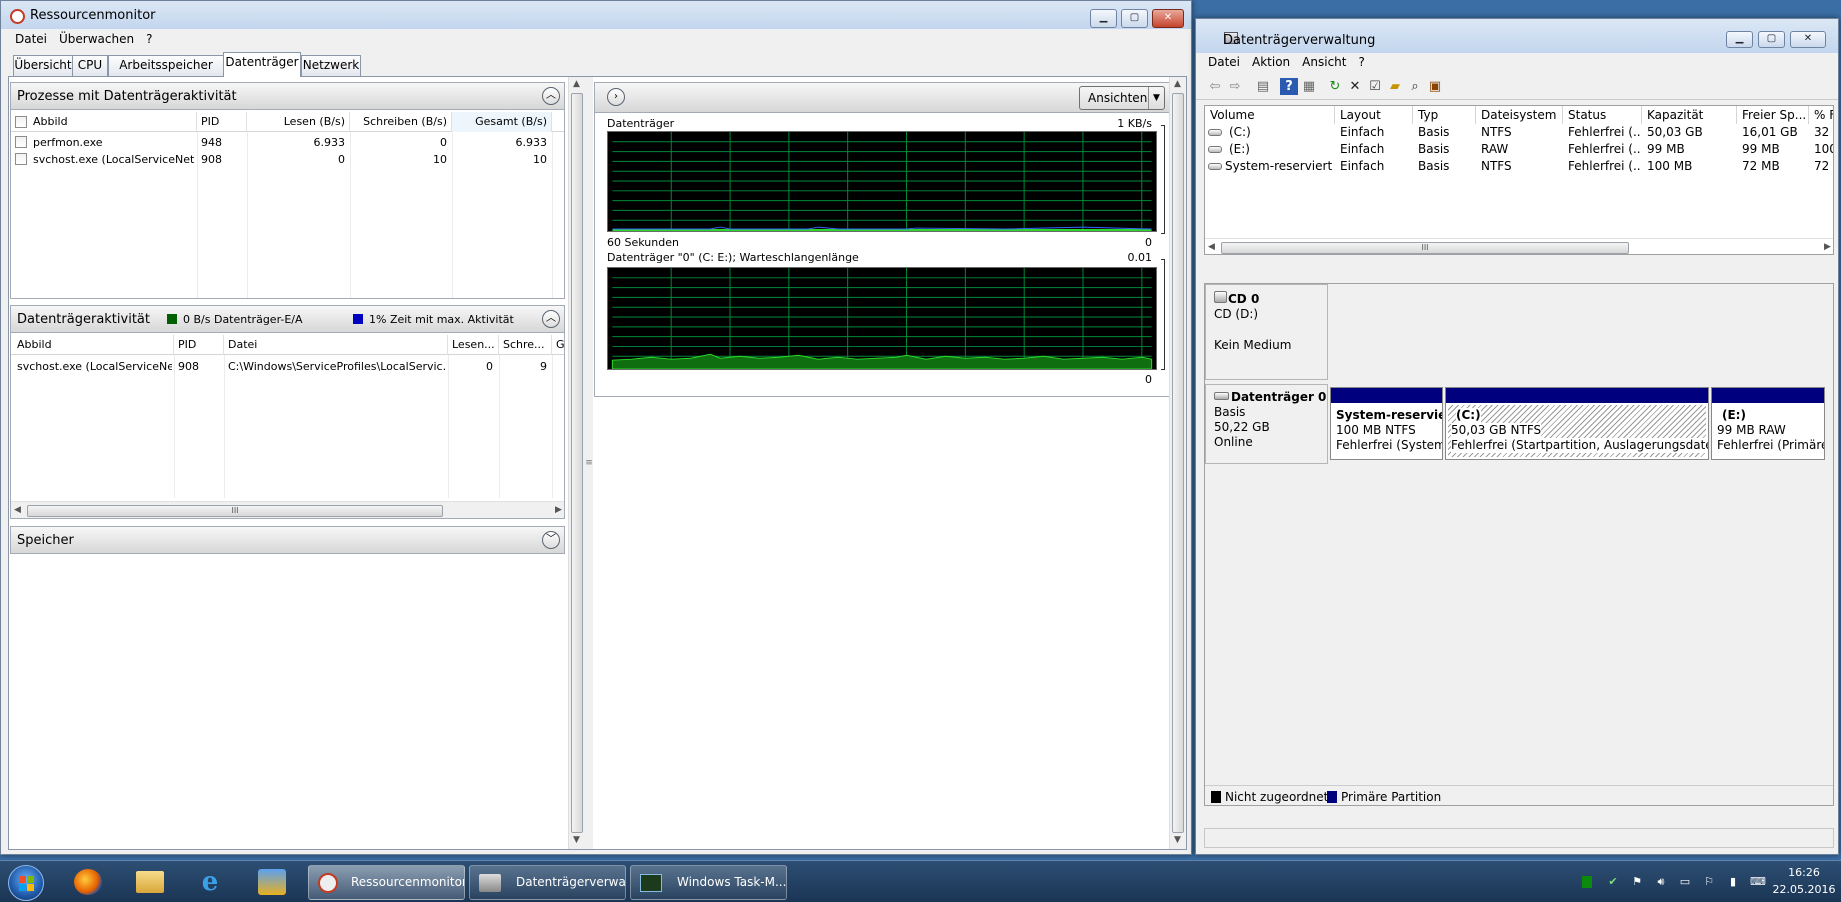 This screenshot has height=902, width=1841. I want to click on col-prozent-frei: % F, so click(1821, 115).